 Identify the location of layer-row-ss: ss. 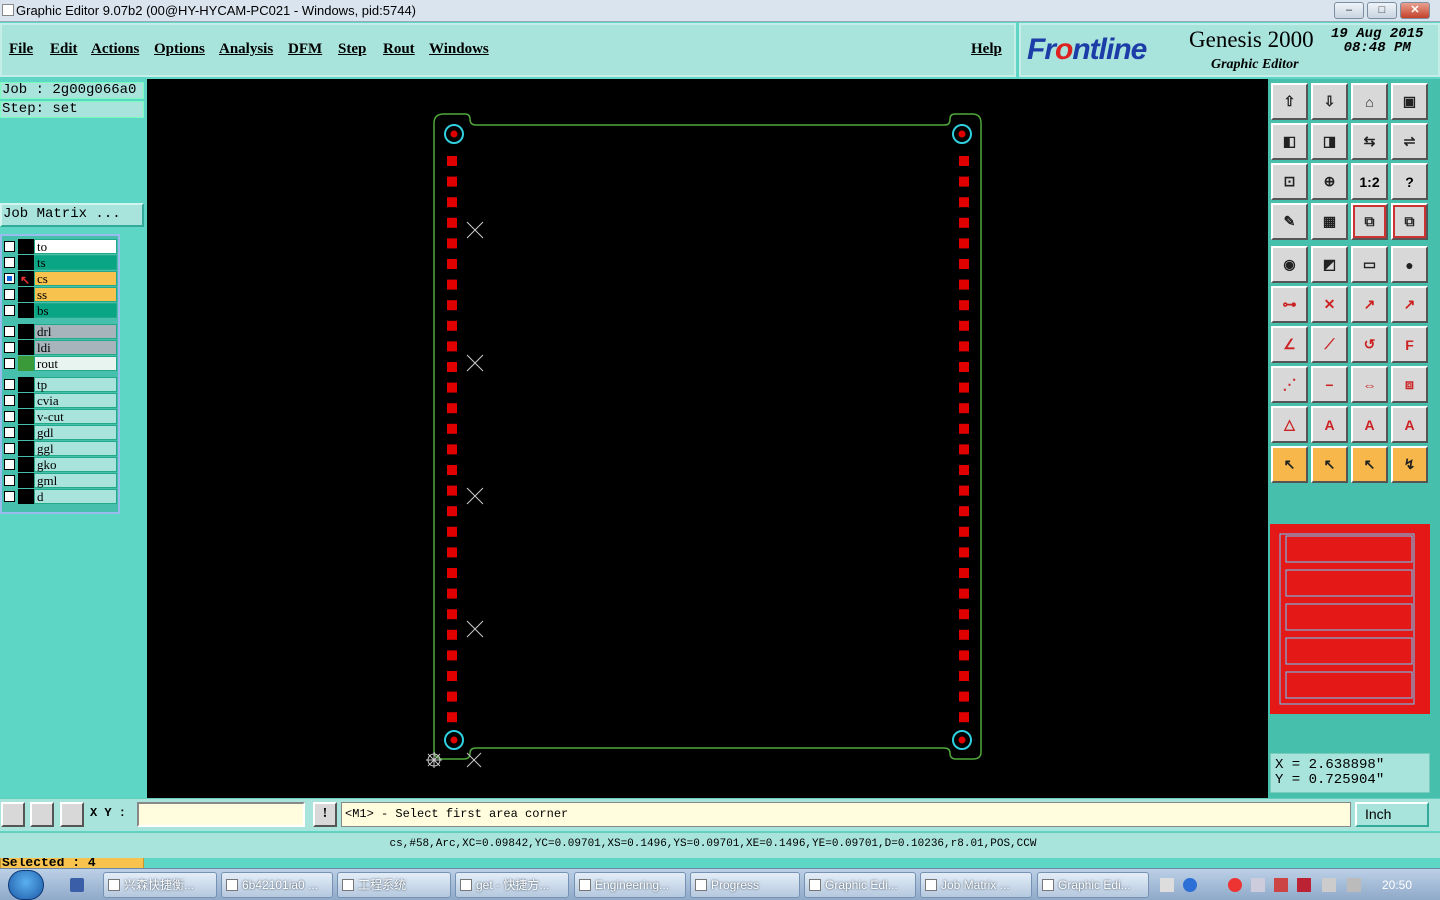
(60, 294).